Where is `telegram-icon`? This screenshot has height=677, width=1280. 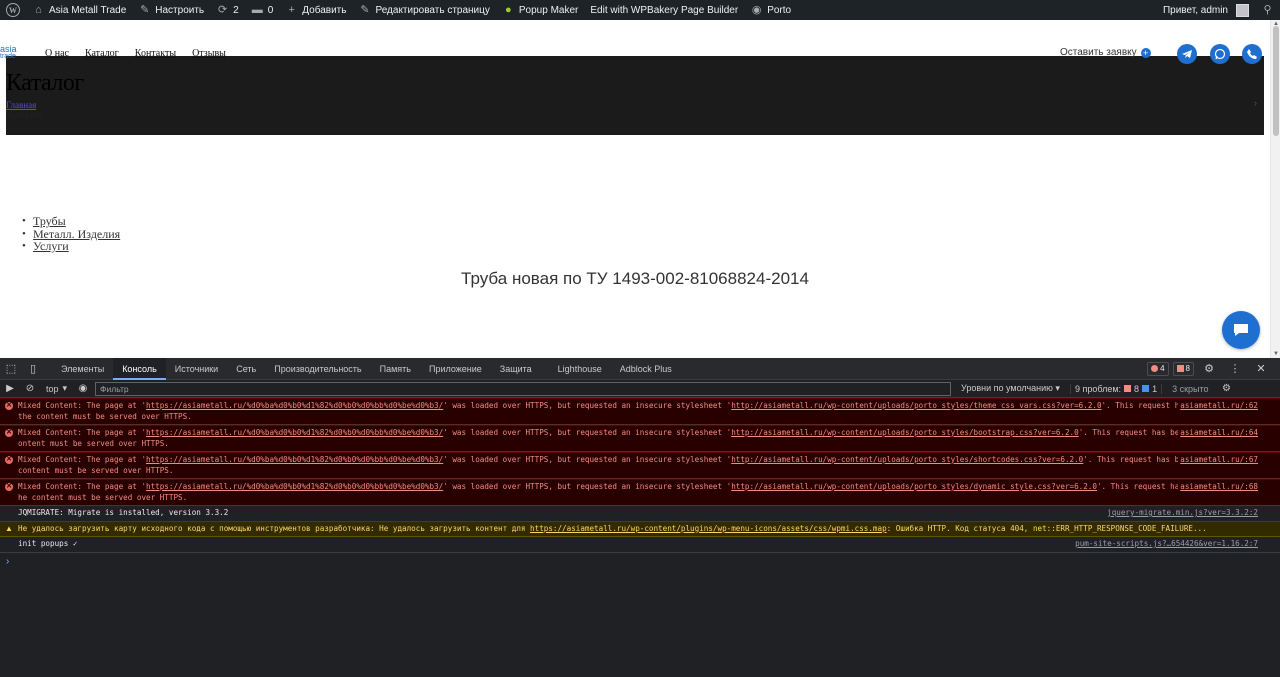
telegram-icon is located at coordinates (1187, 54).